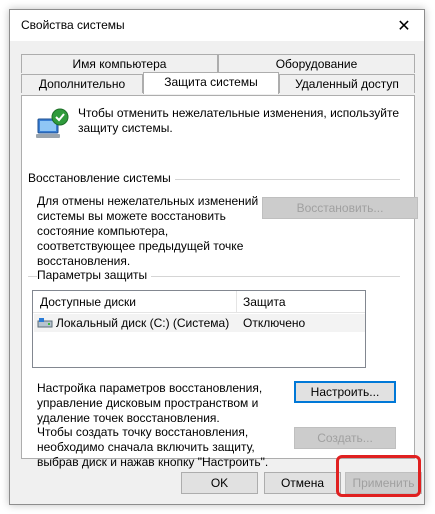 Image resolution: width=435 pixels, height=514 pixels. I want to click on tab-remote: Удаленный доступ, so click(347, 83).